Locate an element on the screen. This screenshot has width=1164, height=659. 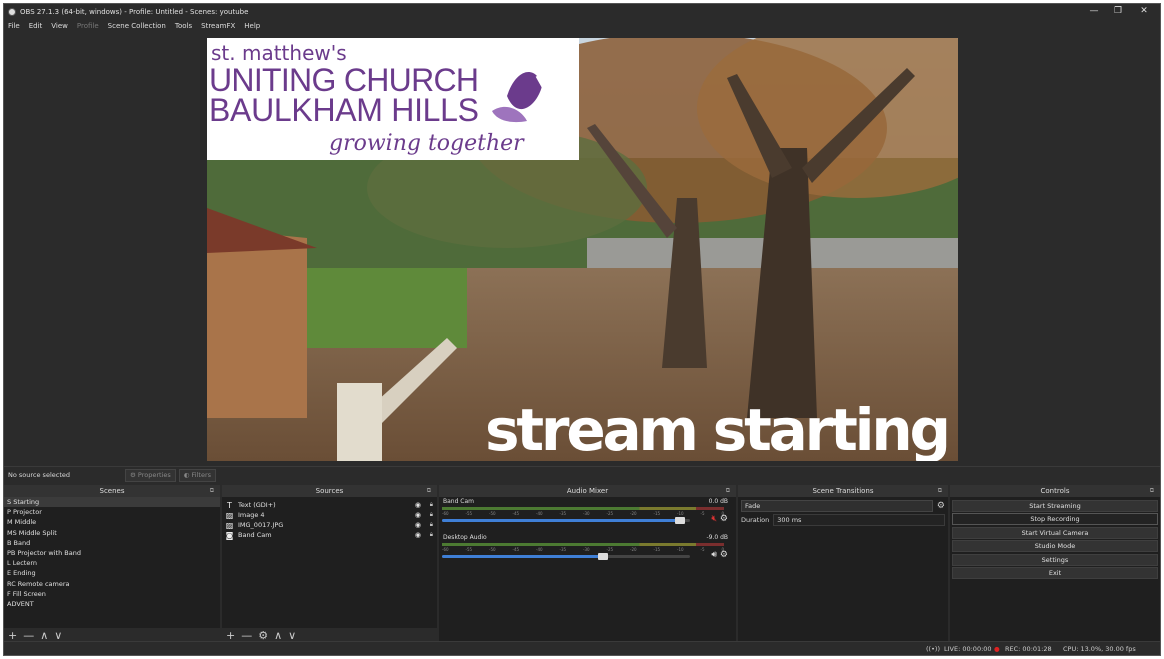
scene-item: S Starting is located at coordinates (112, 502).